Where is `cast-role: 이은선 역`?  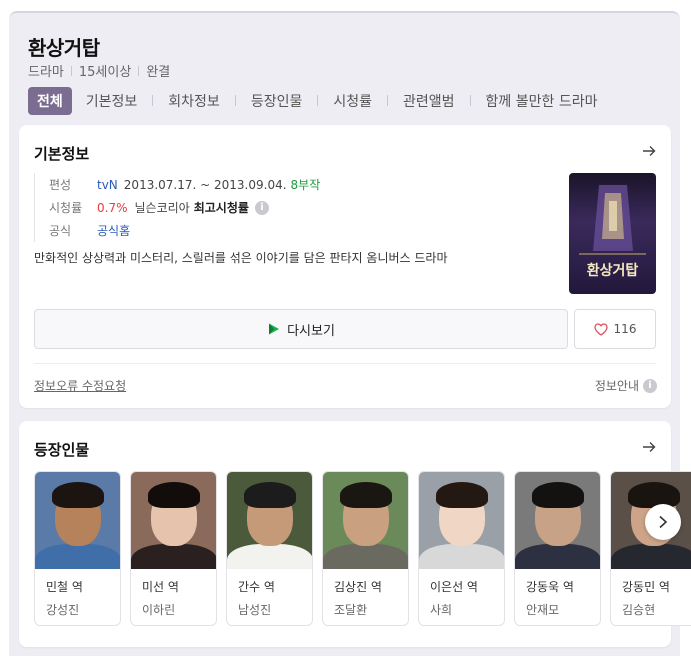 cast-role: 이은선 역 is located at coordinates (454, 587).